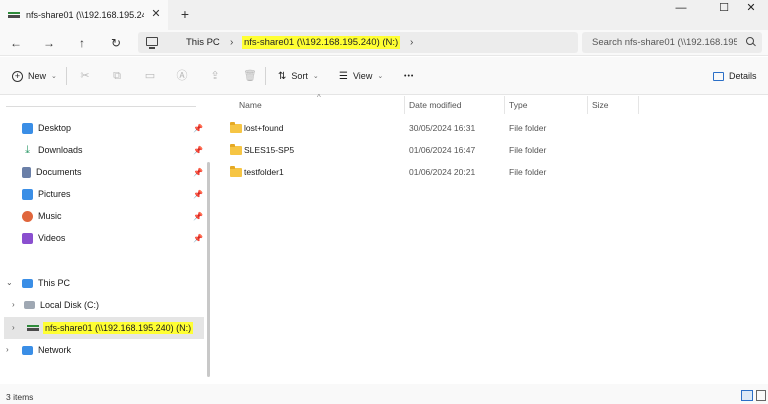 This screenshot has height=404, width=768. Describe the element at coordinates (55, 350) in the screenshot. I see `sidebar-item-label: Network` at that location.